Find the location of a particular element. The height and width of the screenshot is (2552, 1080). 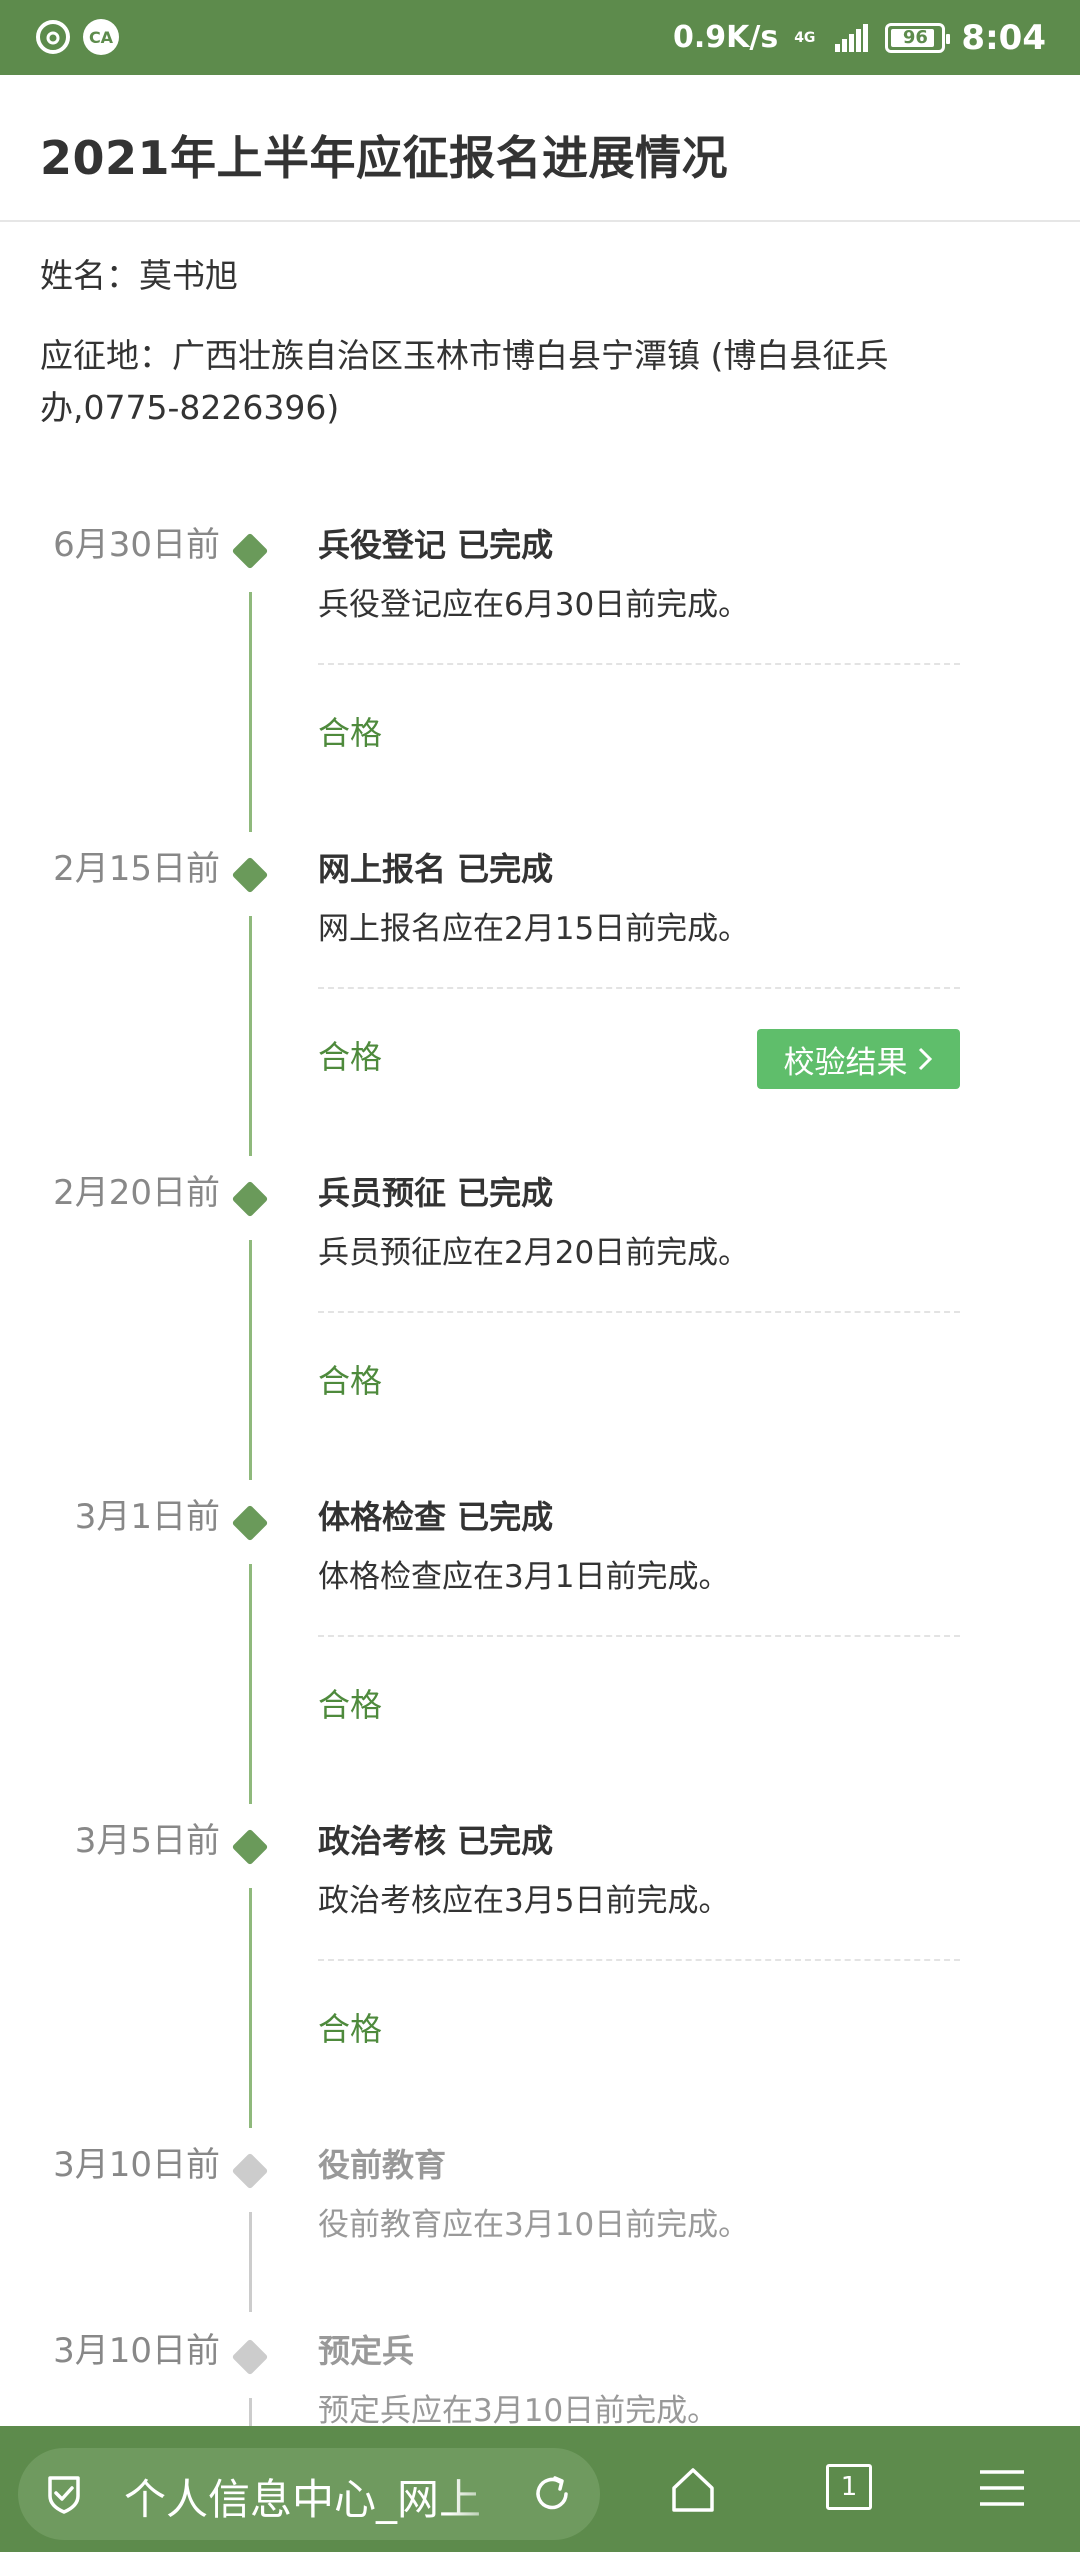

step-title: 网上报名 已完成 is located at coordinates (436, 869).